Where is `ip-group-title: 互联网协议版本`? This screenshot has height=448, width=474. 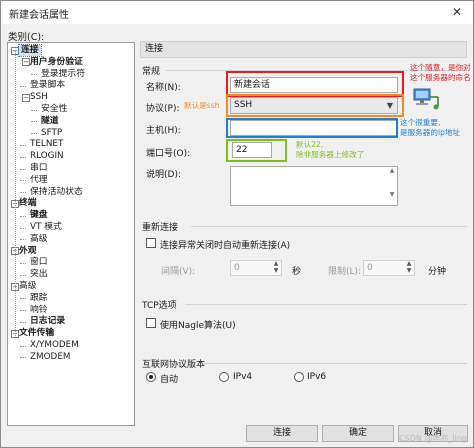
ip-group-title: 互联网协议版本 is located at coordinates (174, 365).